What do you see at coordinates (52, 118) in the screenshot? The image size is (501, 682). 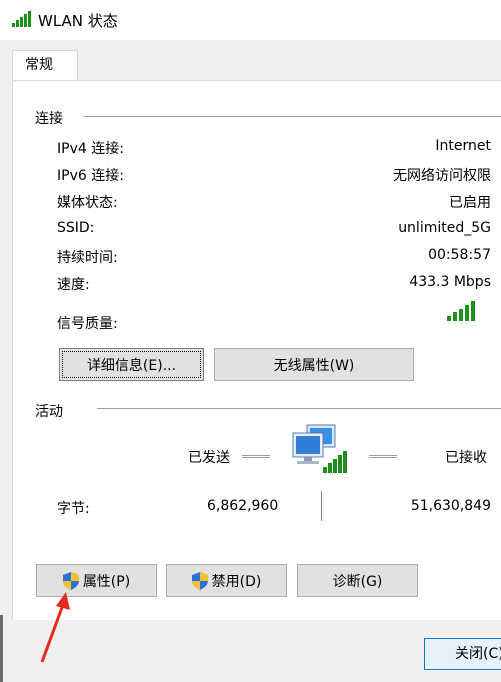 I see `connection-section-title: 连接` at bounding box center [52, 118].